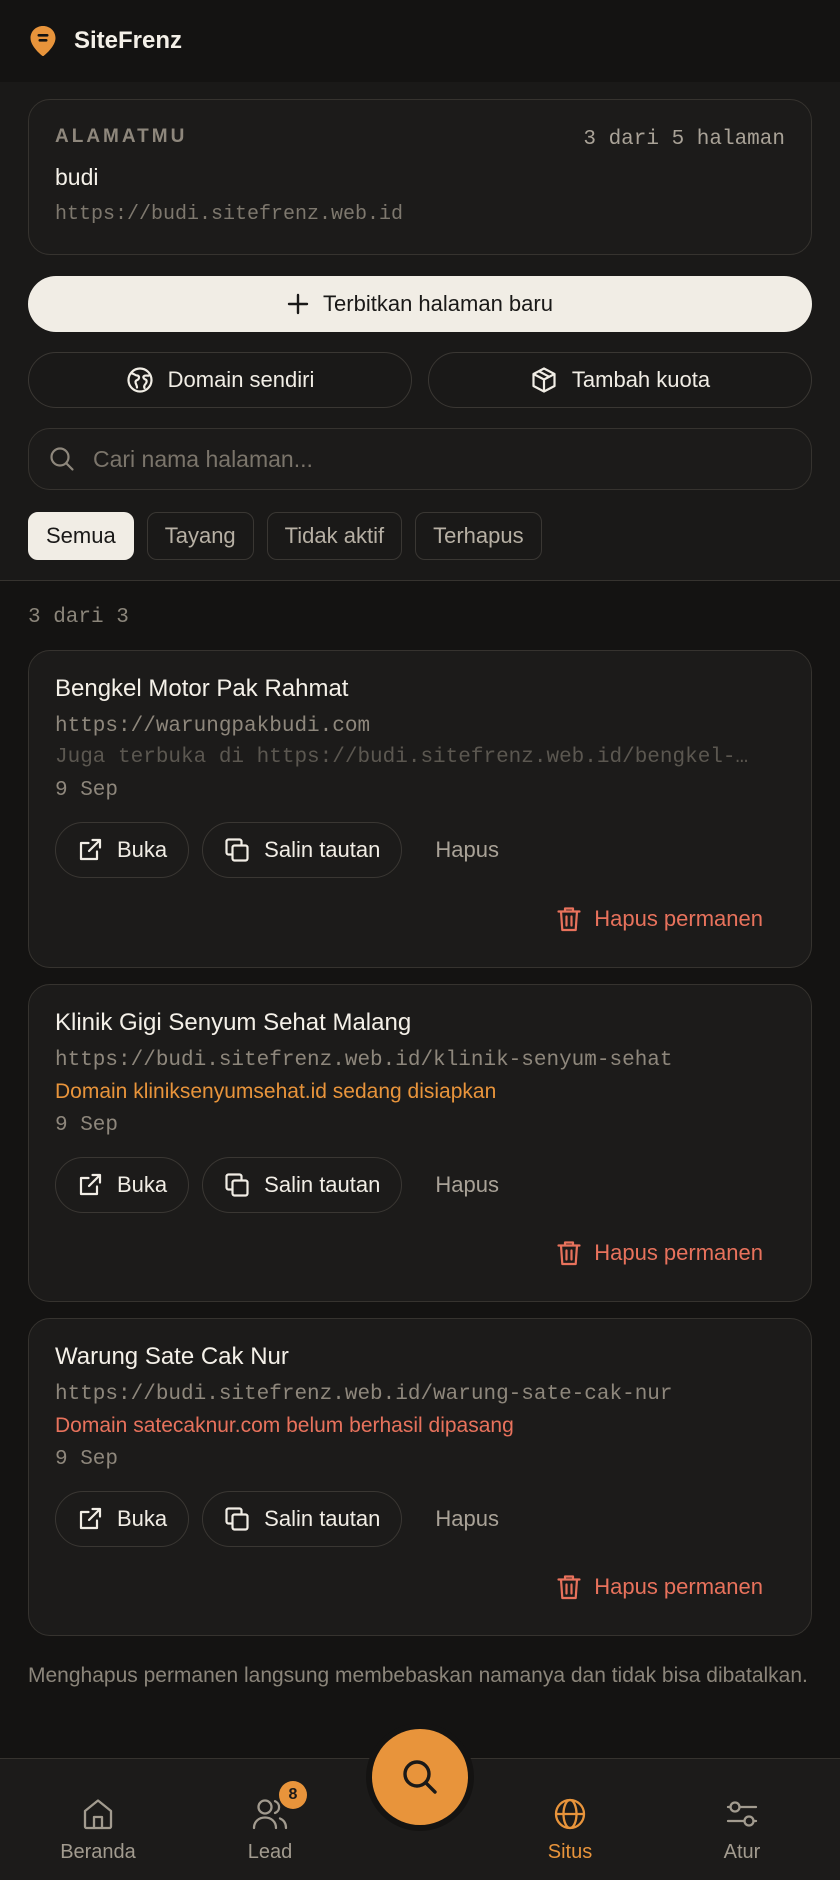 The width and height of the screenshot is (840, 1880). I want to click on custom-domain-button: Domain sendiri, so click(220, 380).